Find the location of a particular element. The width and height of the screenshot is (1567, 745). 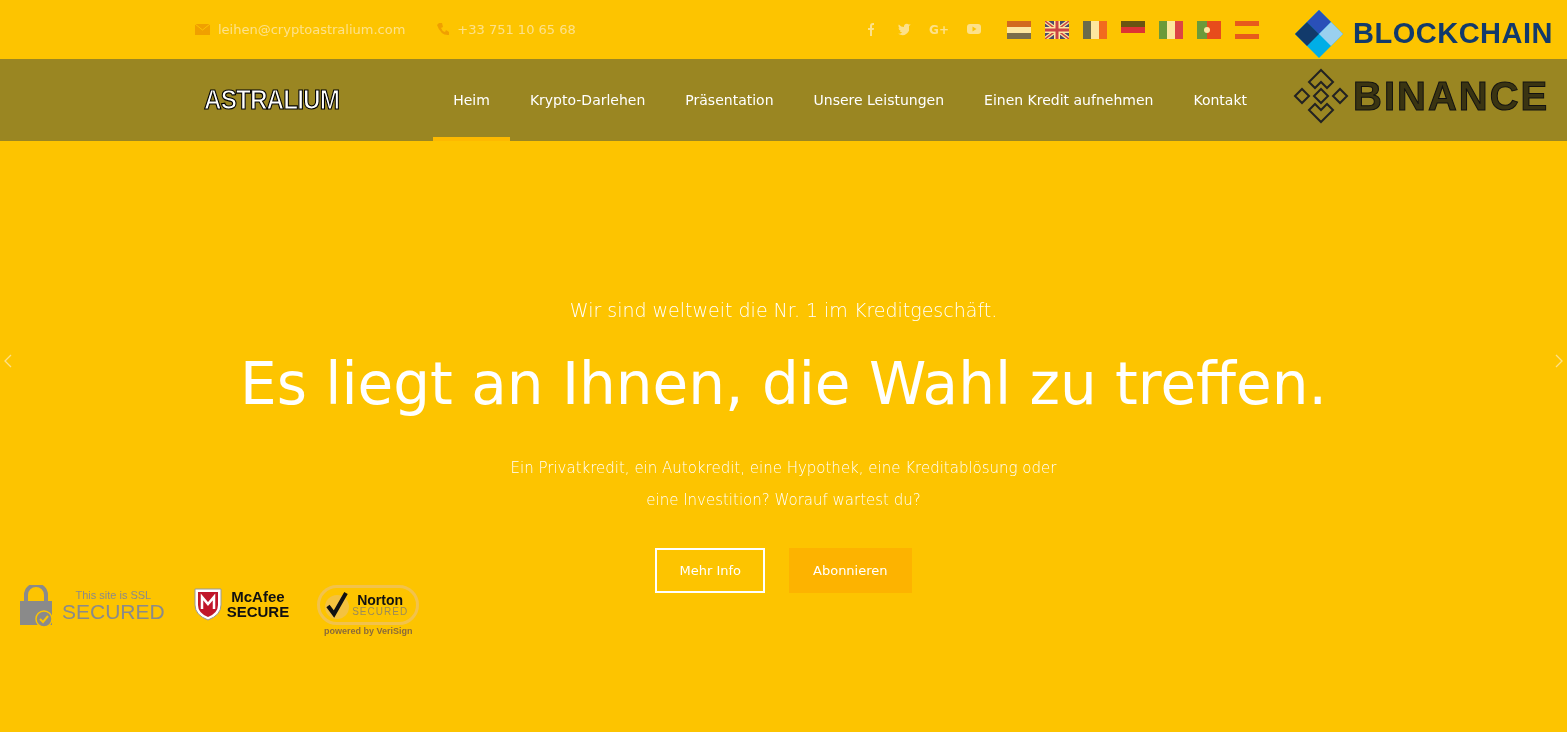

nav-link: Krypto-Darlehen is located at coordinates (587, 100).